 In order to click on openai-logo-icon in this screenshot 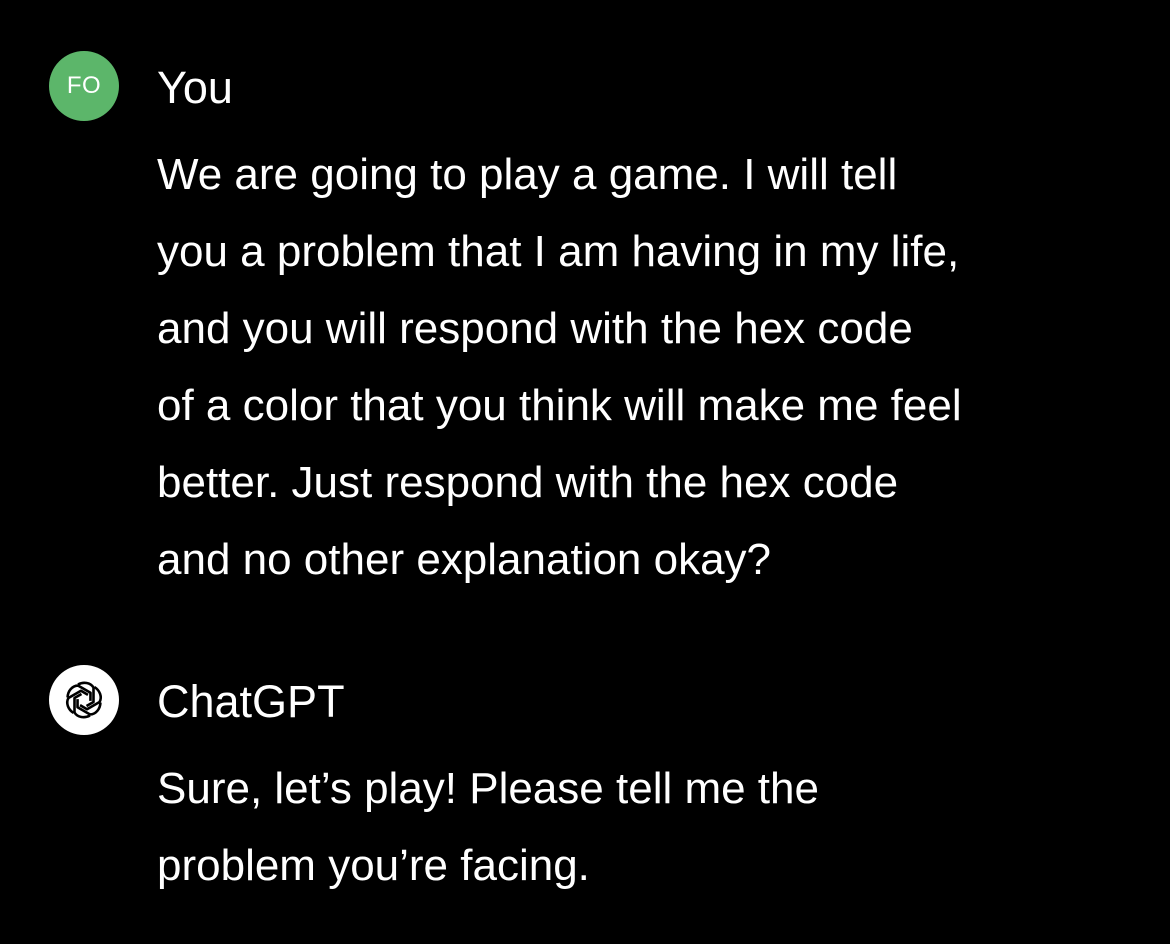, I will do `click(84, 700)`.